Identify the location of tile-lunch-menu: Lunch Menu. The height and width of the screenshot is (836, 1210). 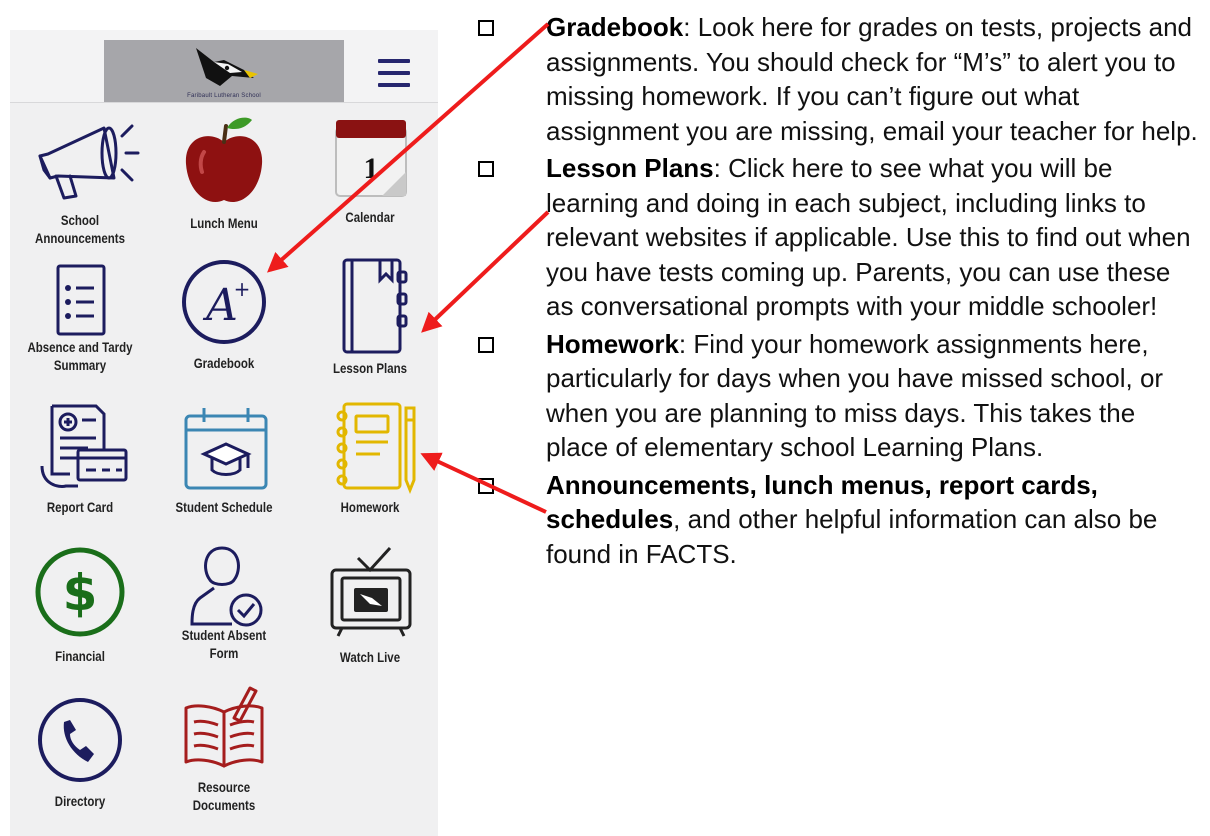
(224, 175).